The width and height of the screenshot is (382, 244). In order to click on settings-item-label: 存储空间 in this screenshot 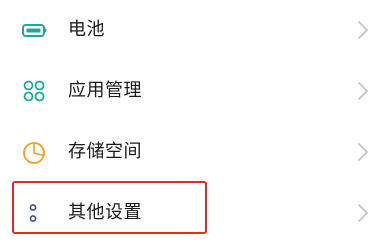, I will do `click(105, 151)`.